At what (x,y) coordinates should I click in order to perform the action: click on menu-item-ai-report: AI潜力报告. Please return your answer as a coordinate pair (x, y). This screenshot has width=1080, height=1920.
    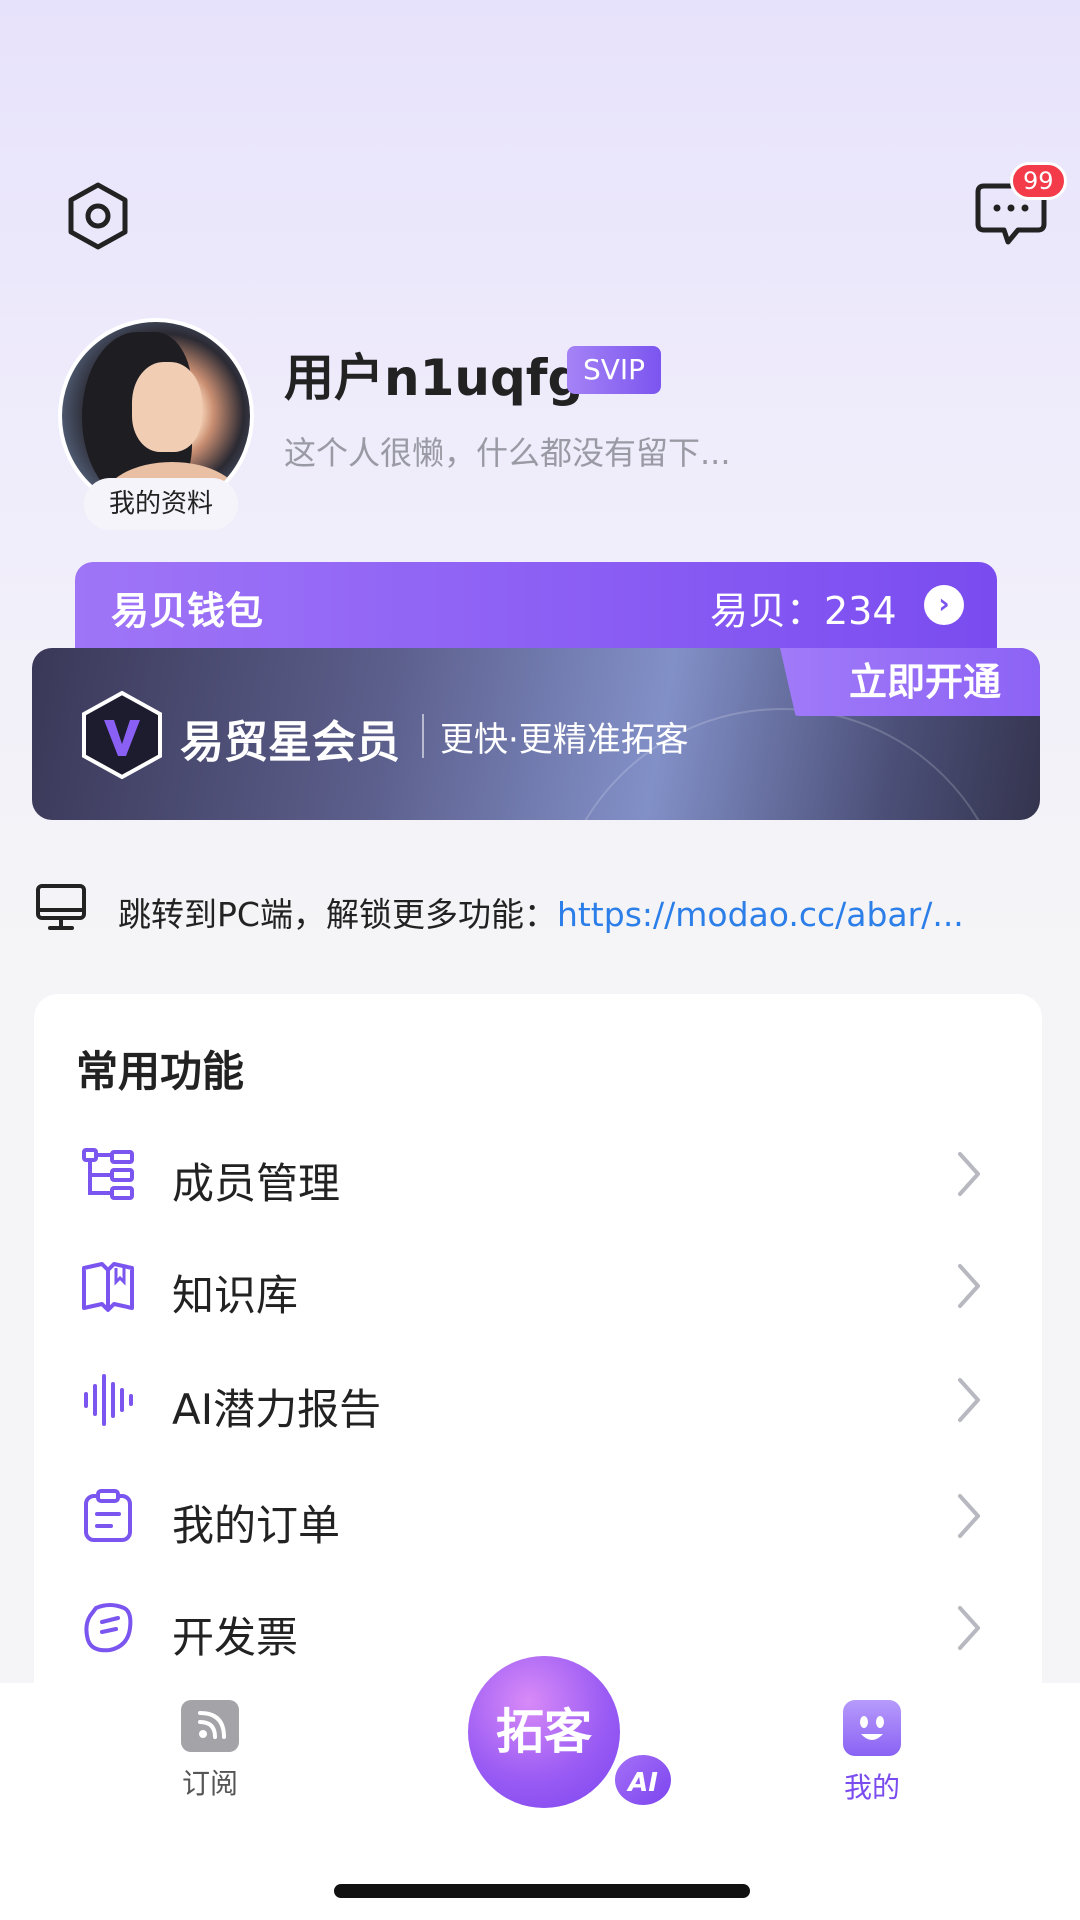
    Looking at the image, I should click on (538, 1400).